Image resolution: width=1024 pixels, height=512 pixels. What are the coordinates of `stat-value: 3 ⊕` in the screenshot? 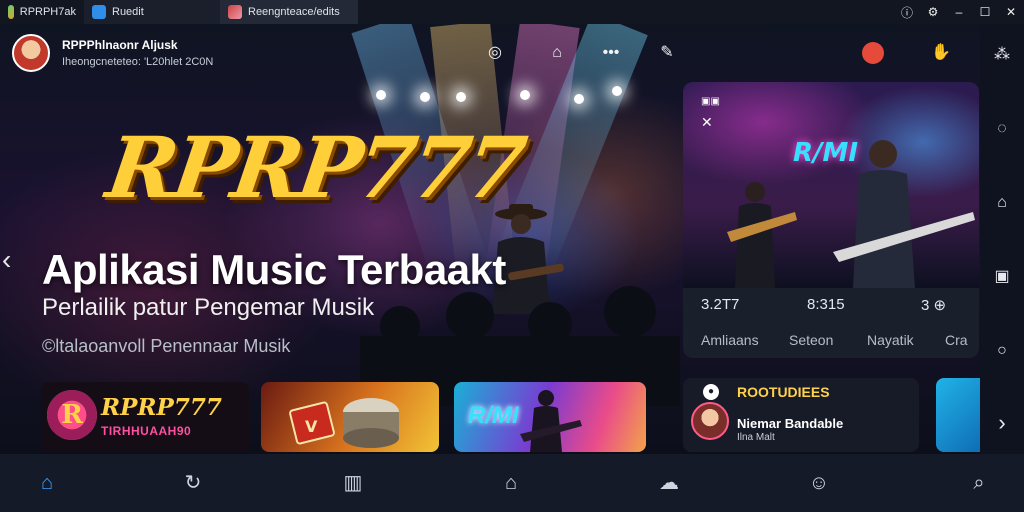 It's located at (934, 305).